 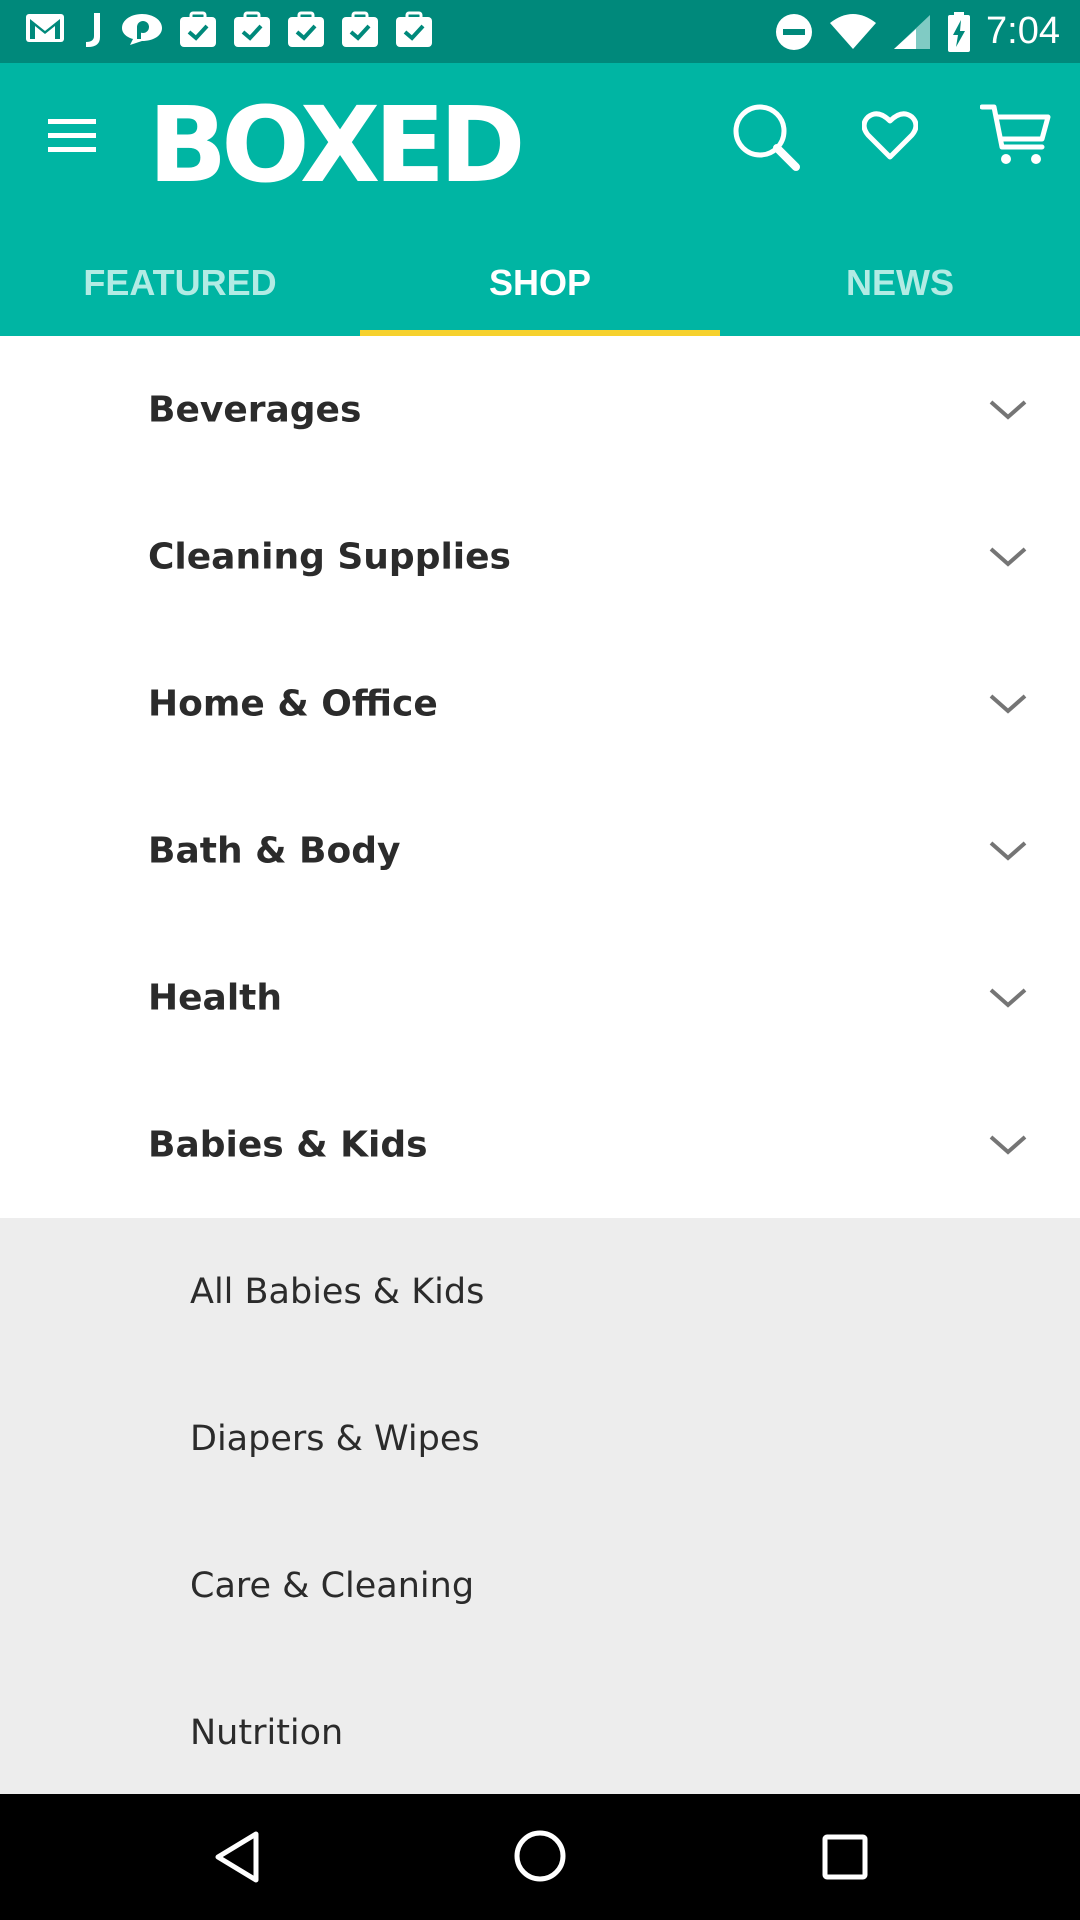 I want to click on do-not-disturb-icon, so click(x=794, y=31).